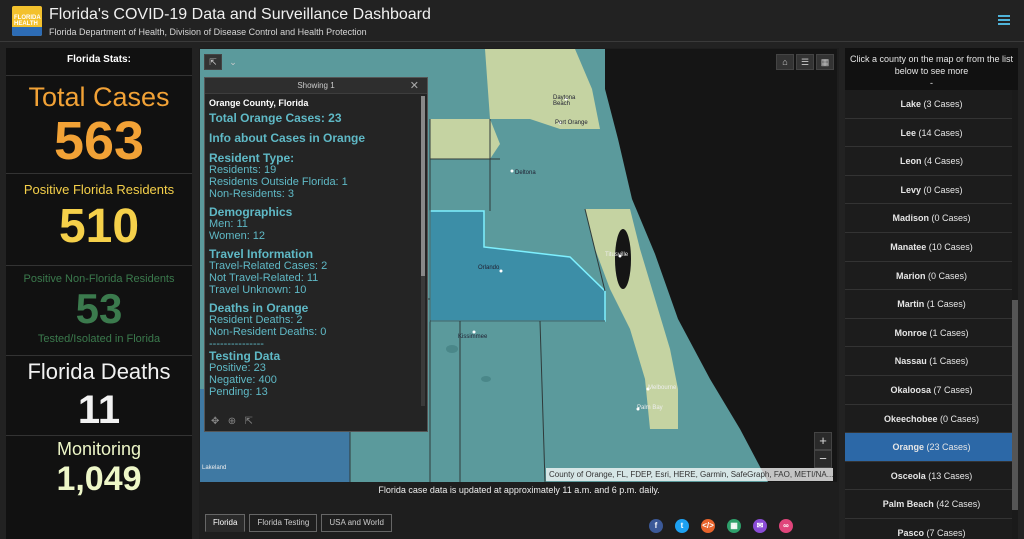 The image size is (1024, 539). I want to click on county-count: (1 Cases), so click(946, 304).